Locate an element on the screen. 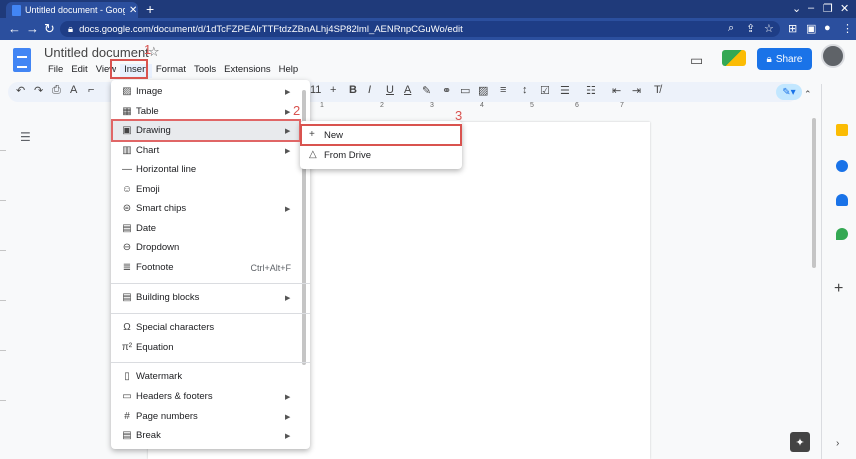 The image size is (856, 459). insert-menu-item-headers-footers: ▭ Headers & footers ▶ is located at coordinates (210, 396).